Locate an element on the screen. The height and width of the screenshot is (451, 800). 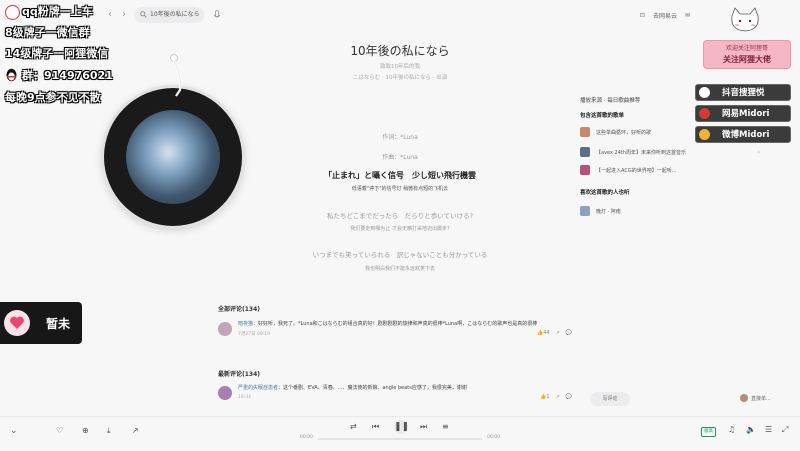
netease-link: 去网易云 is located at coordinates (665, 15).